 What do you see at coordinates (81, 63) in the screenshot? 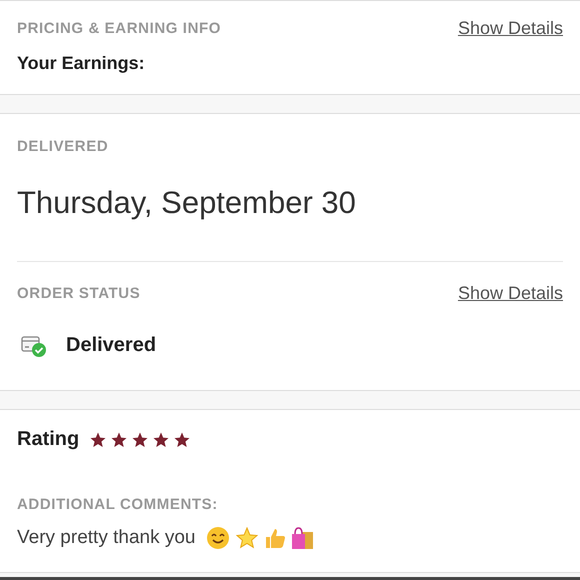
I see `earnings-label: Your Earnings:` at bounding box center [81, 63].